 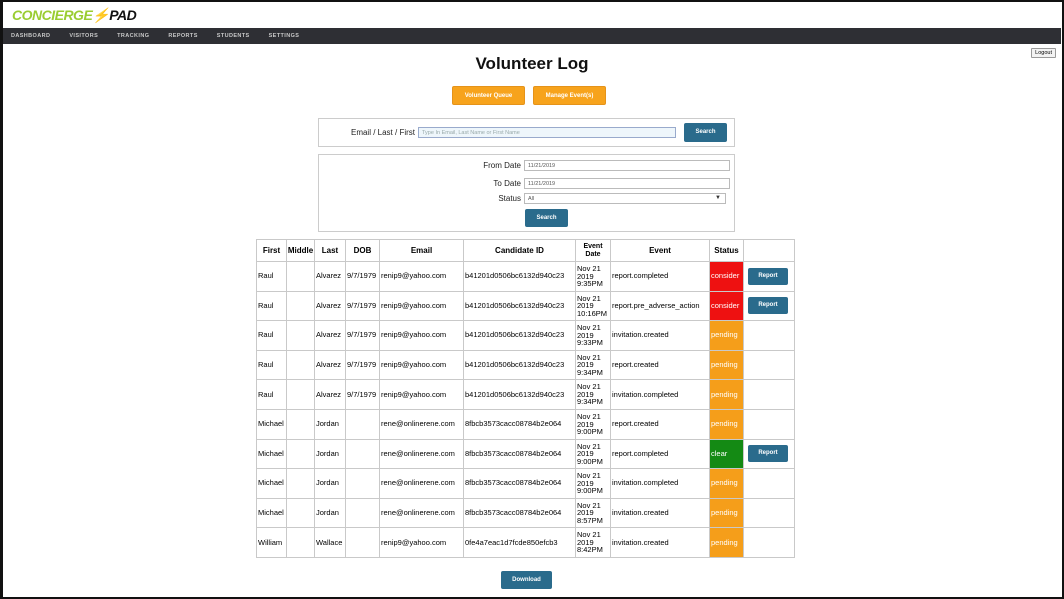 What do you see at coordinates (547, 132) in the screenshot?
I see `search-input: Type In Email, Last Name or First Name` at bounding box center [547, 132].